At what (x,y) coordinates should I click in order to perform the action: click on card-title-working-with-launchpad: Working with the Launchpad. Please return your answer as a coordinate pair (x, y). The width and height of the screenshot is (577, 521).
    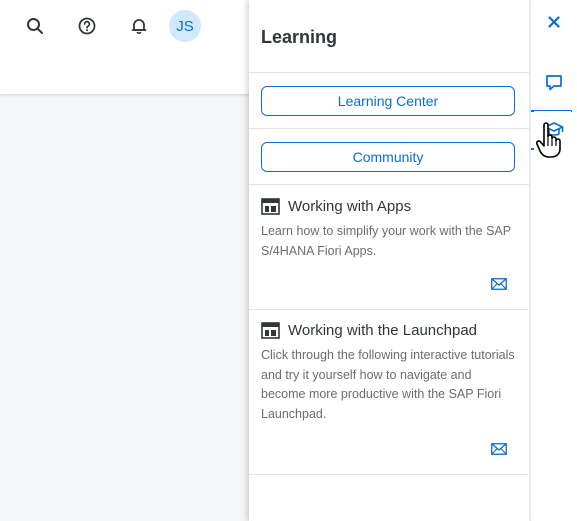
    Looking at the image, I should click on (369, 330).